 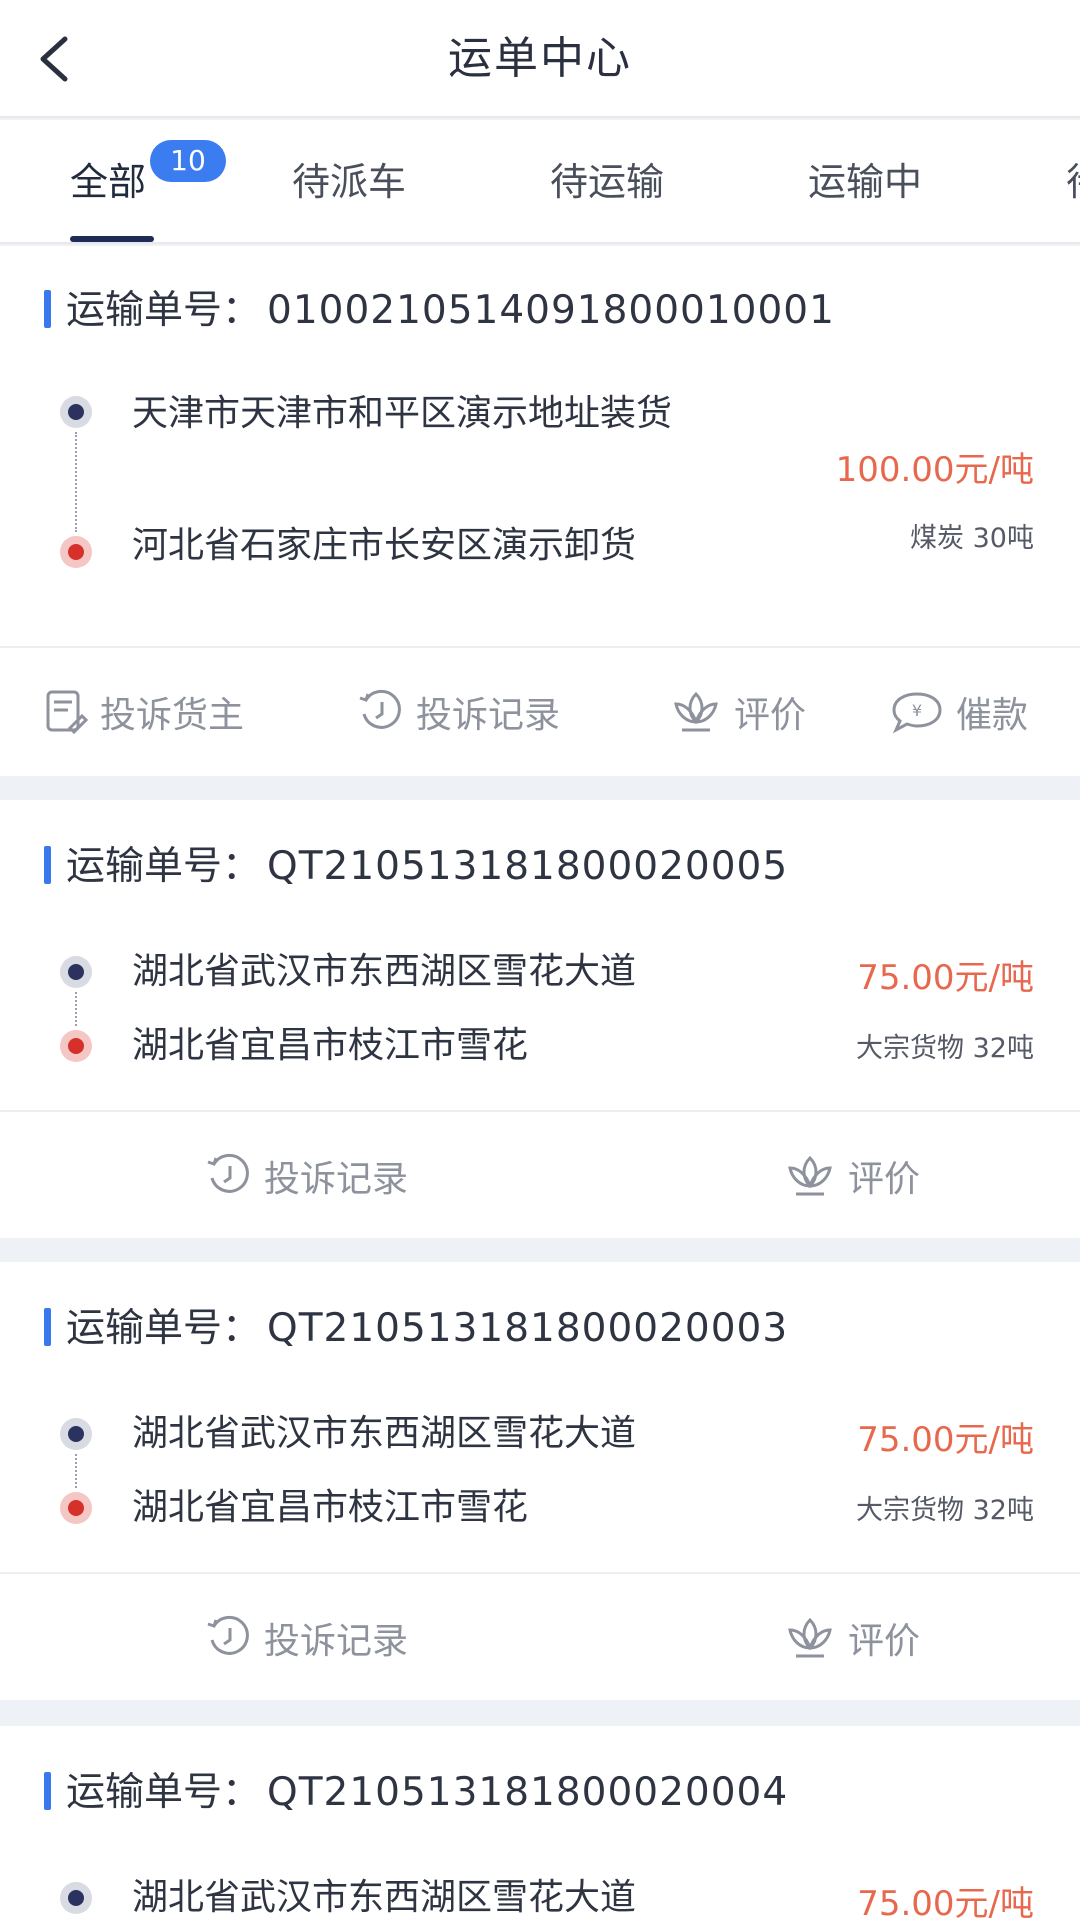 I want to click on tab-more: 待, so click(x=1073, y=181).